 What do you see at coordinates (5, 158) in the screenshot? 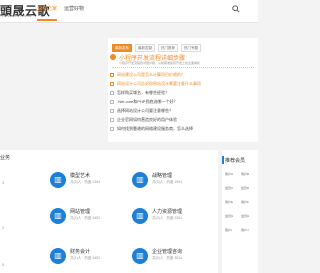
I see `category-section-title: 业务` at bounding box center [5, 158].